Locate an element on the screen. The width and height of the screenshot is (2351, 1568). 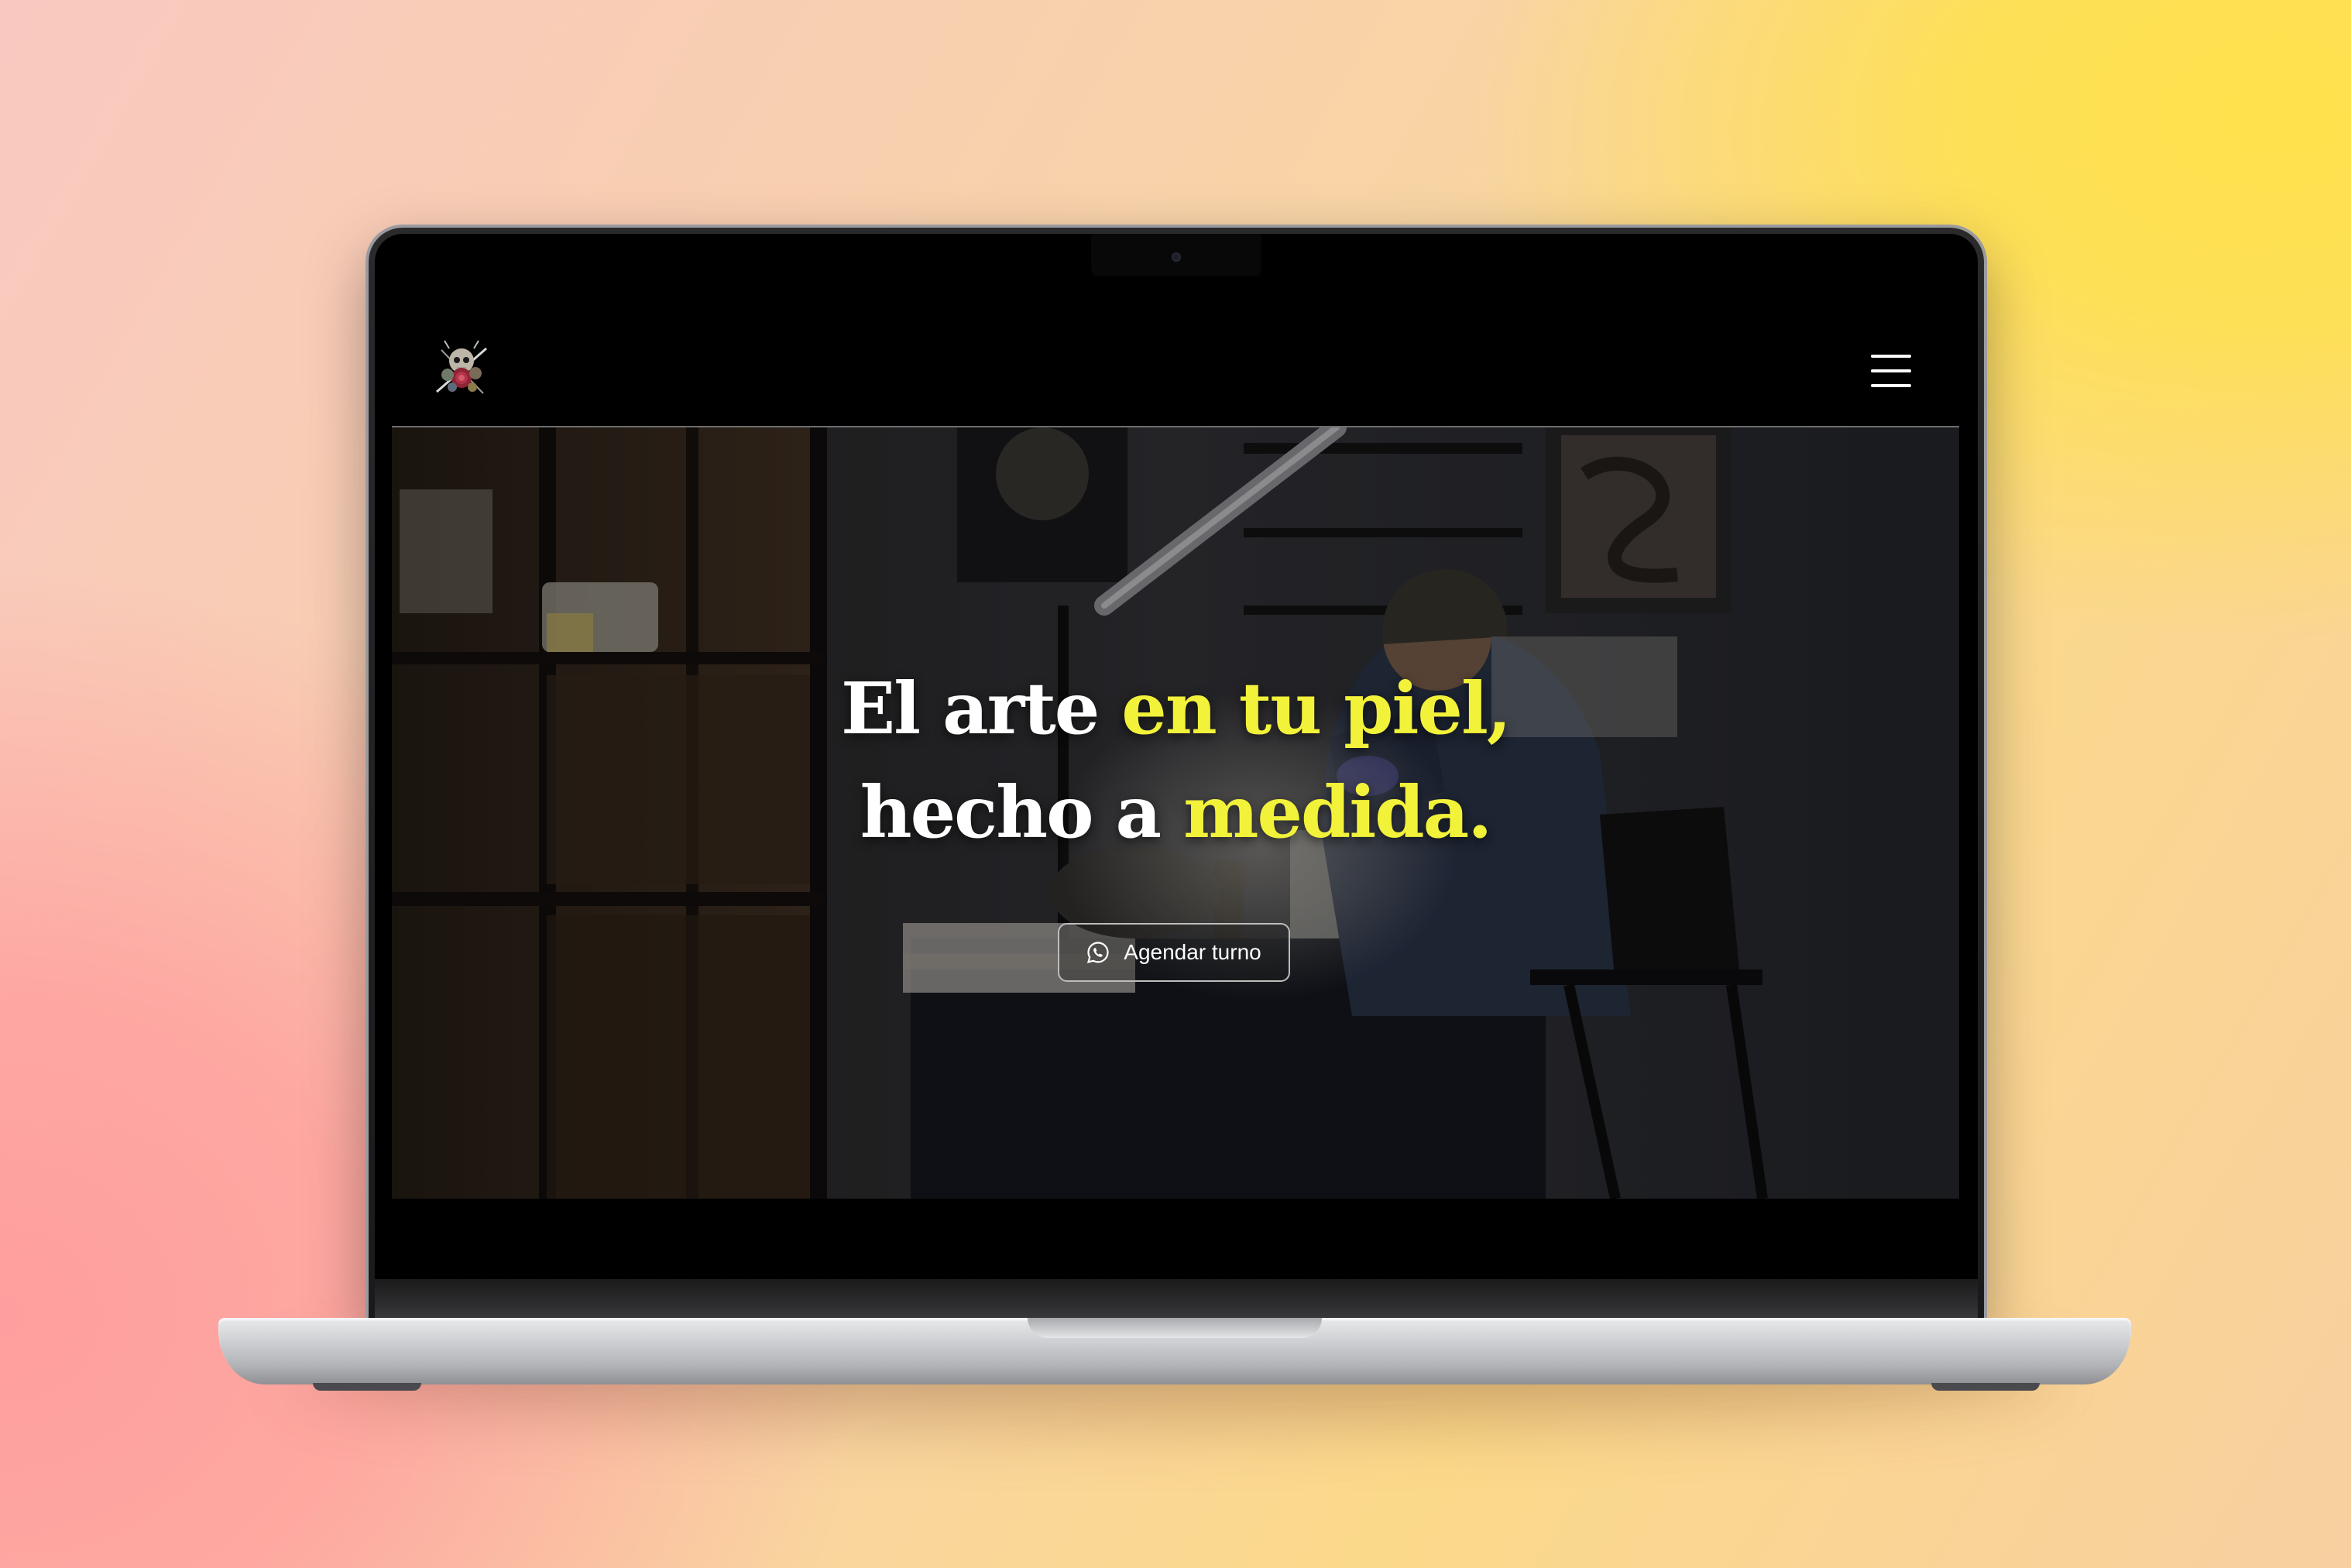
hero-title-line-1: El arte en tu piel, is located at coordinates (1176, 708).